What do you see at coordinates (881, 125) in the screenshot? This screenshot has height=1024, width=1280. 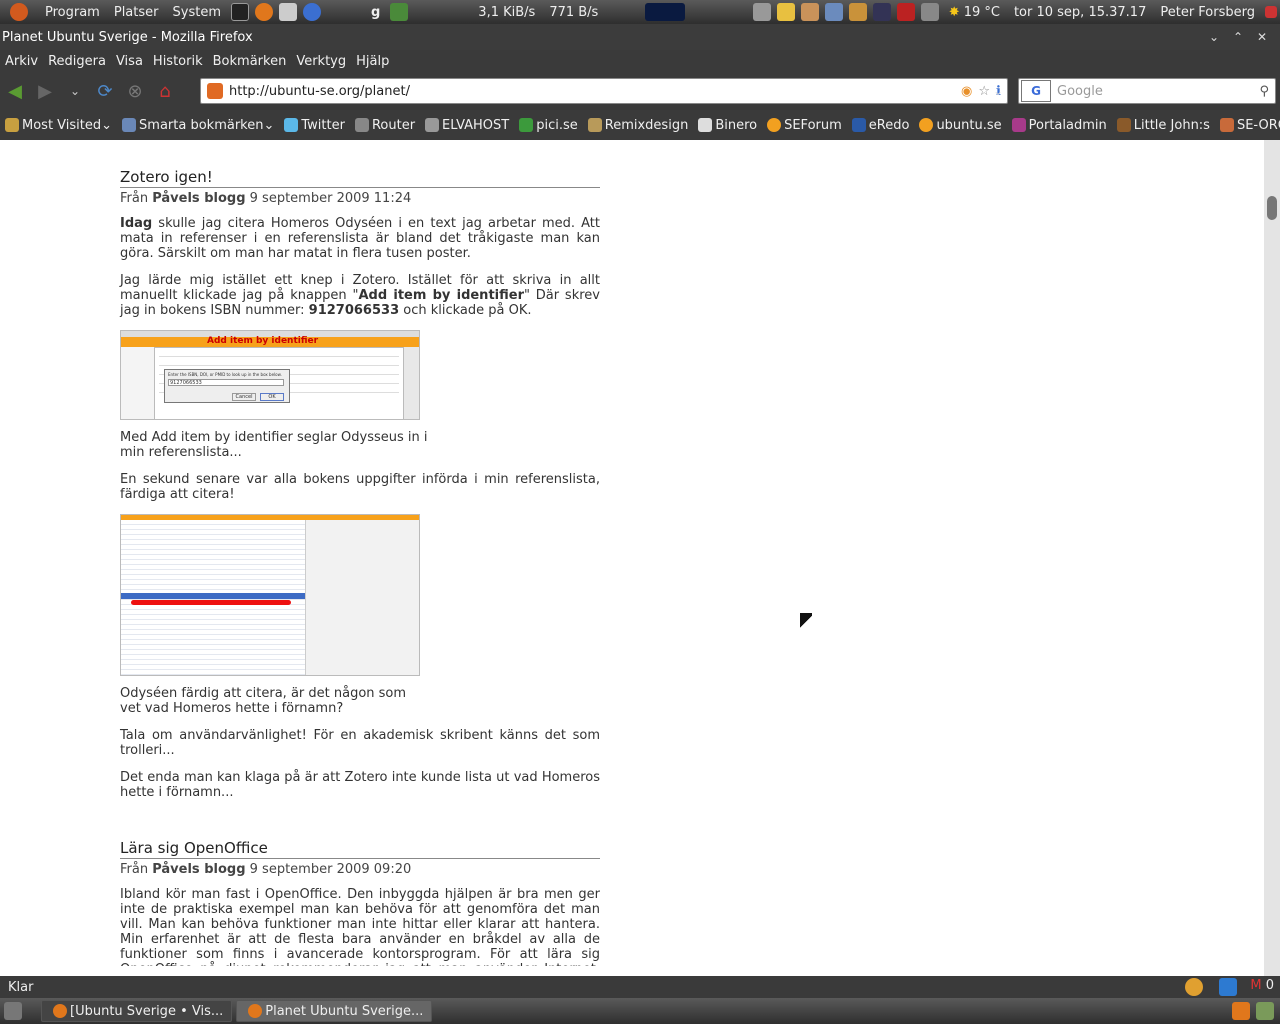 I see `bookmark-eredo: eRedo` at bounding box center [881, 125].